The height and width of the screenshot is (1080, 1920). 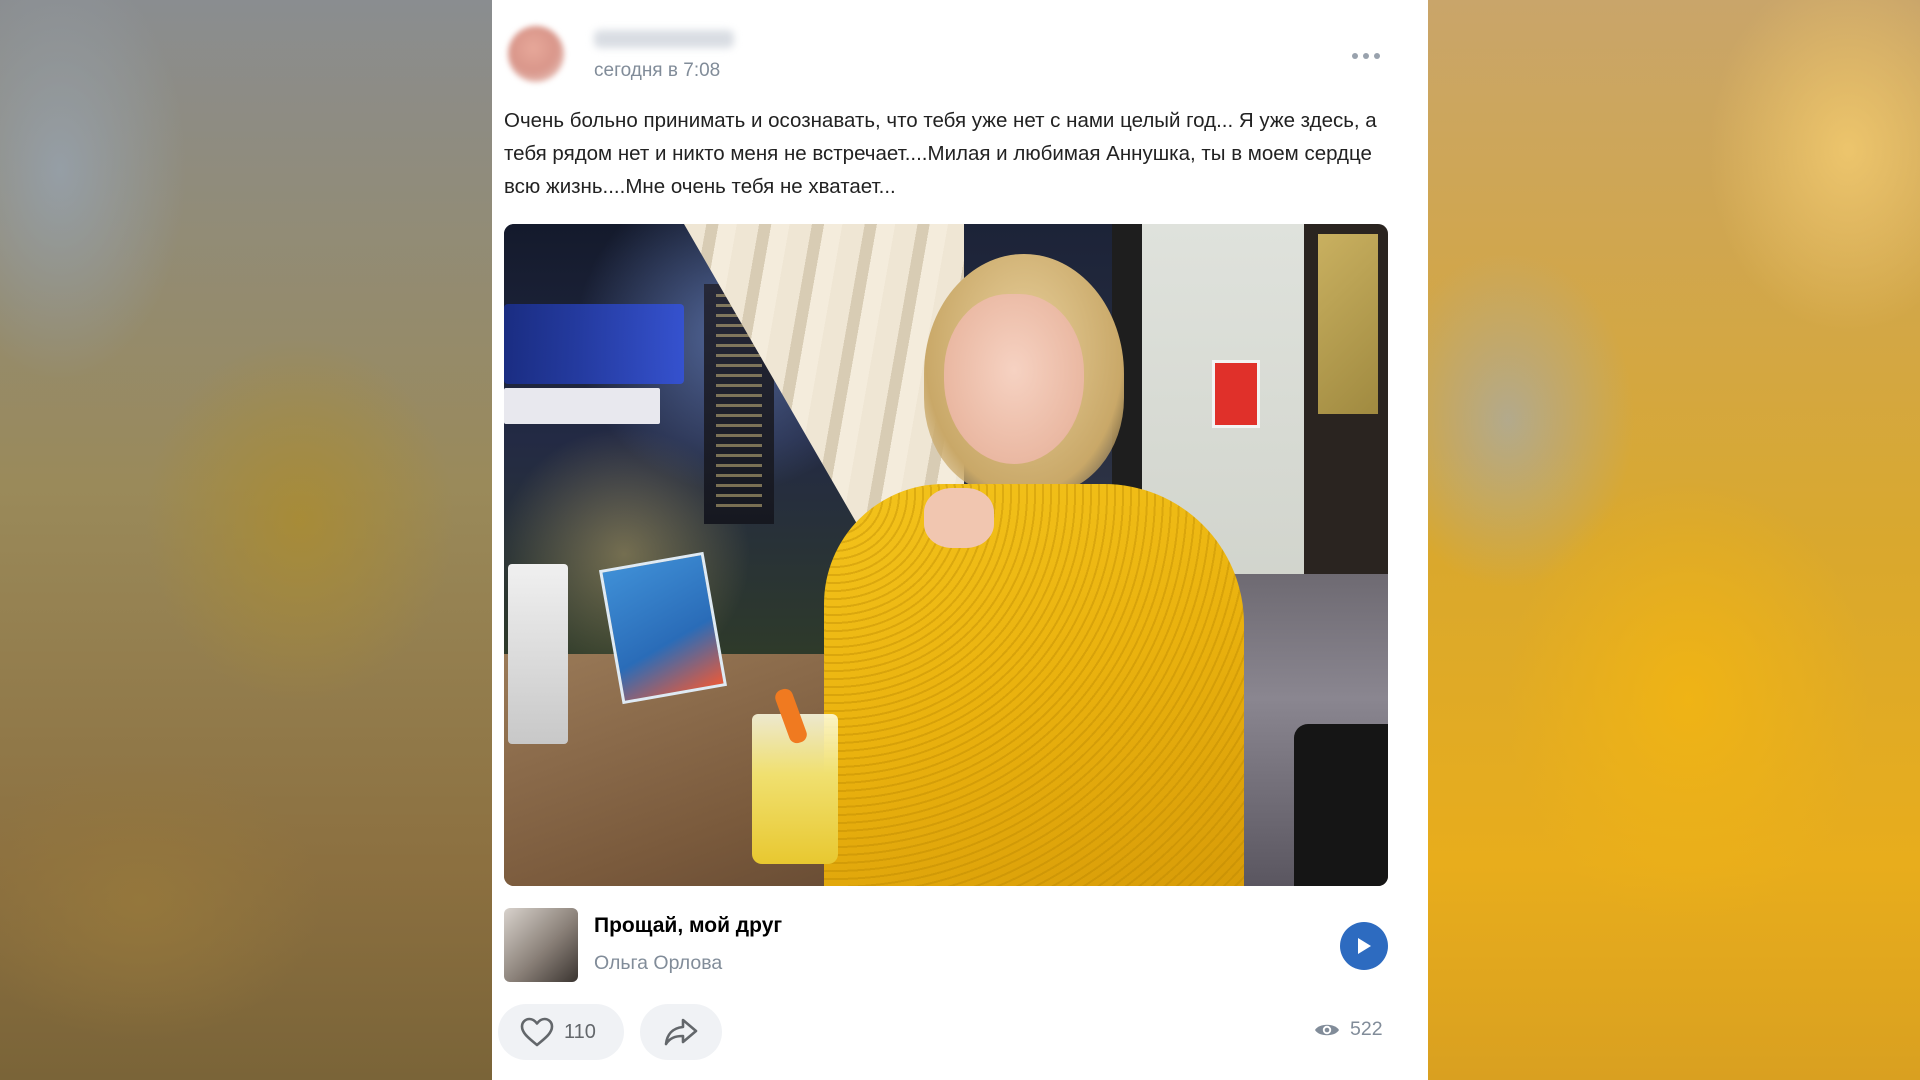 I want to click on post-timestamp: сегодня в 7:08, so click(x=657, y=71).